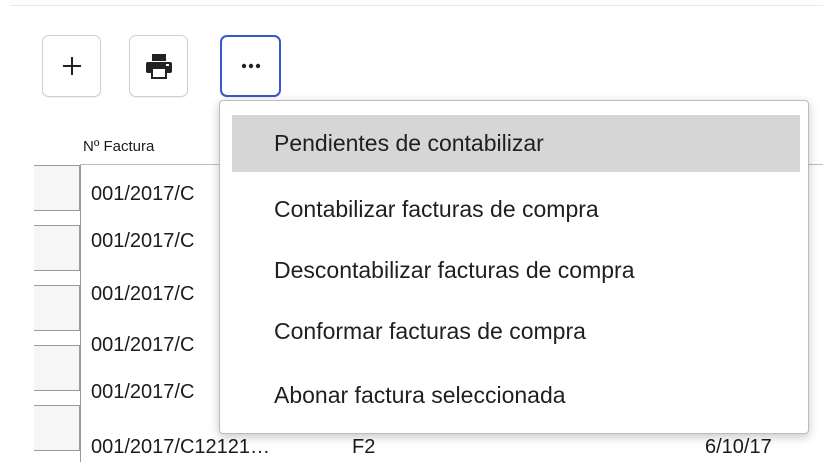  I want to click on menu-item-conformar-facturas: Conformar facturas de compra, so click(516, 331).